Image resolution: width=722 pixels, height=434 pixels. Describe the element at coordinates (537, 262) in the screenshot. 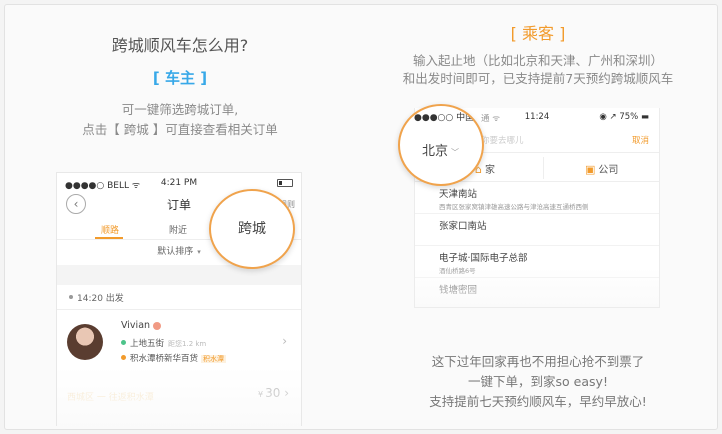

I see `place-suggestion: 电子城·国际电子总部 酒仙桥路6号` at that location.